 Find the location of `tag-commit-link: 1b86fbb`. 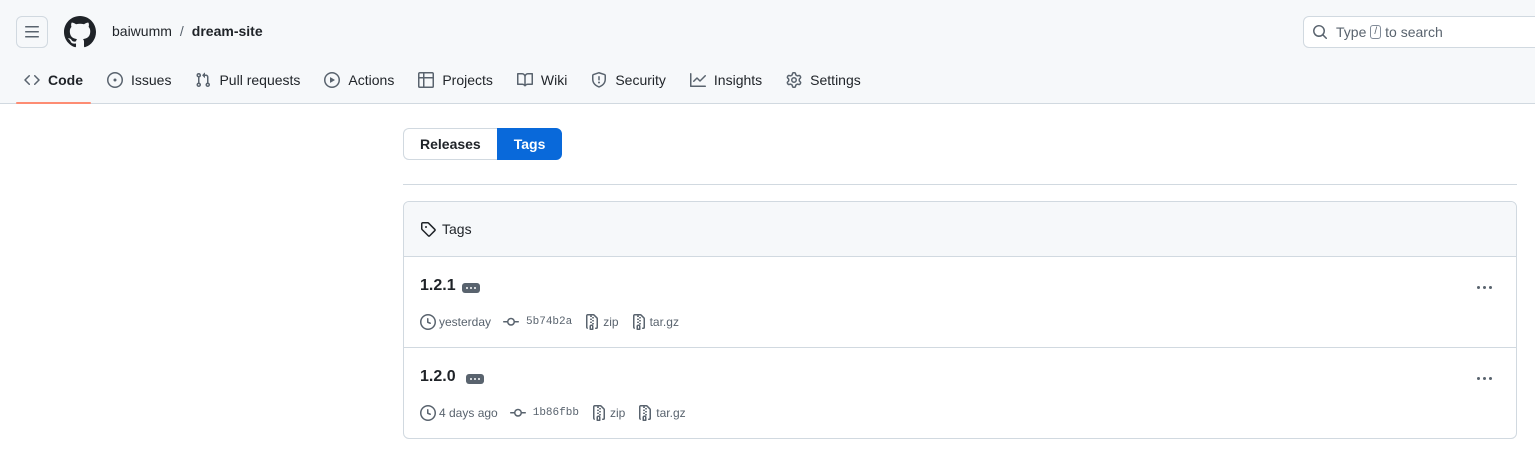

tag-commit-link: 1b86fbb is located at coordinates (544, 413).